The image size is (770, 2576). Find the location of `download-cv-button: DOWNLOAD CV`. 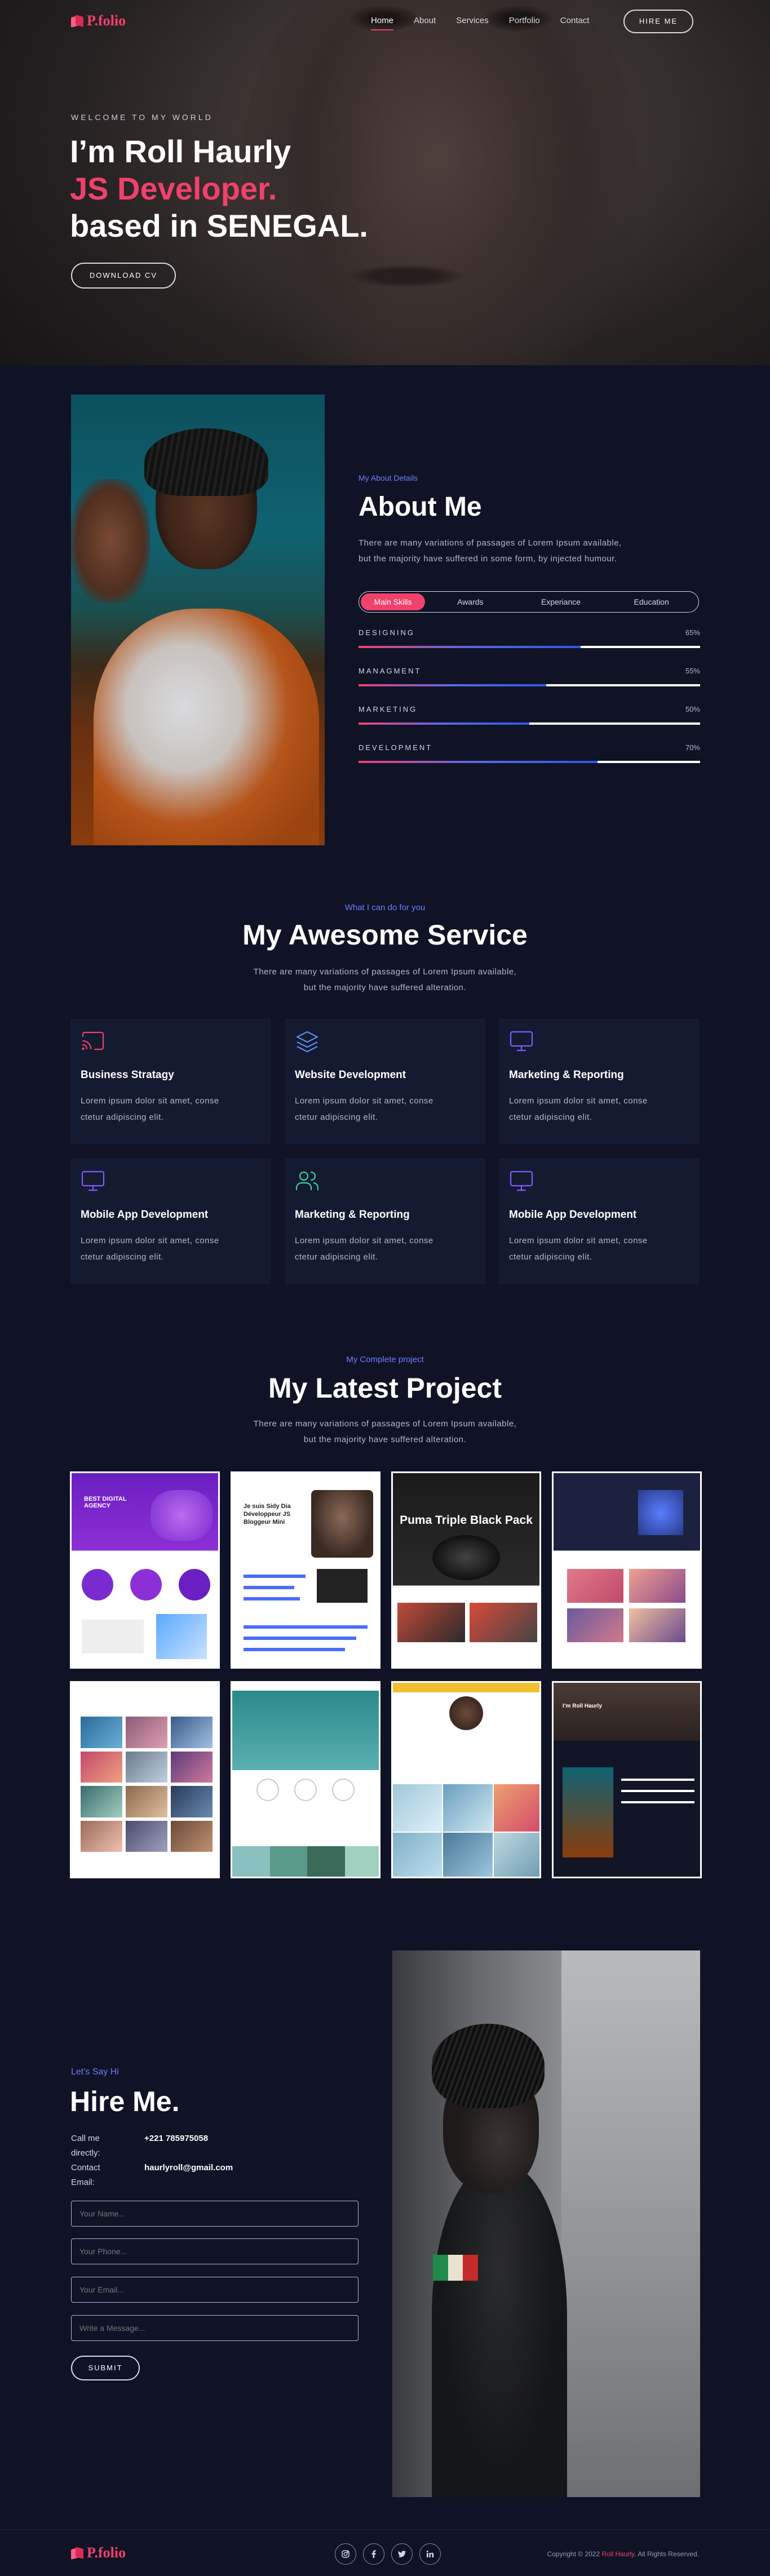

download-cv-button: DOWNLOAD CV is located at coordinates (124, 276).